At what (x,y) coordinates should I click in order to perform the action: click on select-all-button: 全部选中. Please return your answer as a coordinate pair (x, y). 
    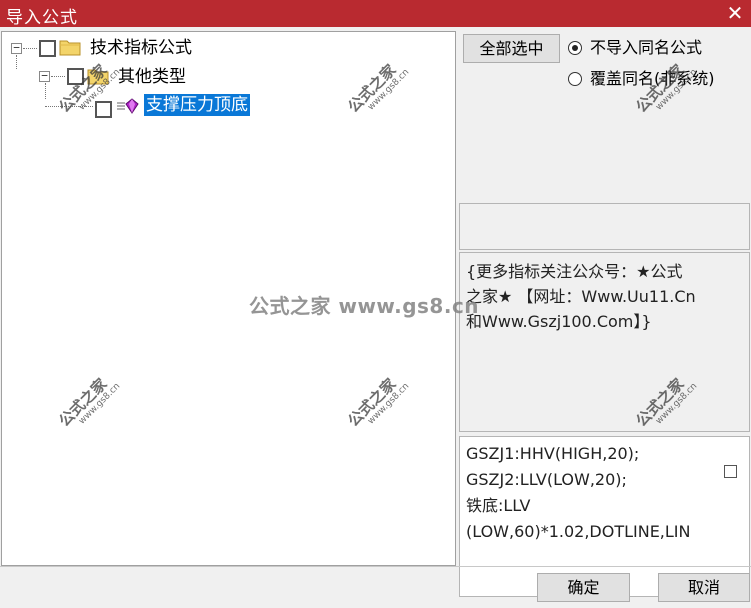
    Looking at the image, I should click on (511, 48).